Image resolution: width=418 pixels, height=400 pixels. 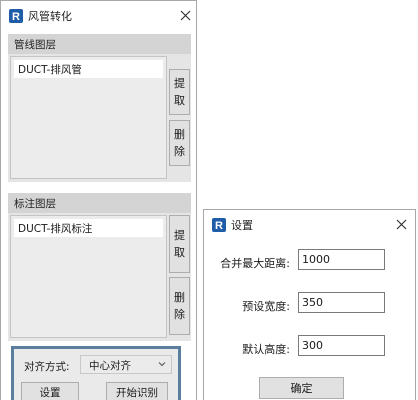 I want to click on merge-max-distance-label: 合并最大距离:, so click(x=255, y=263).